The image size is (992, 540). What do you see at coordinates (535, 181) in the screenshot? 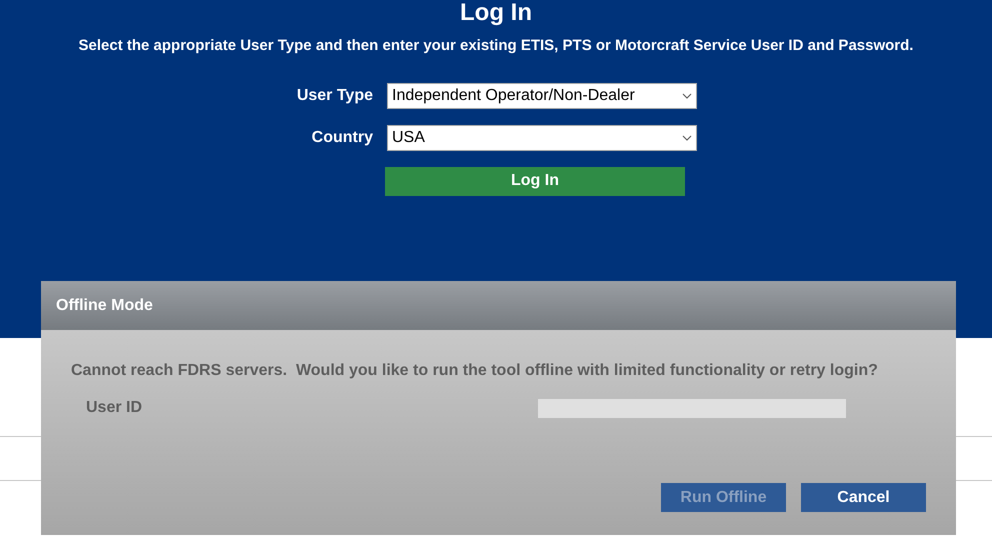
I see `login-button: Log In` at bounding box center [535, 181].